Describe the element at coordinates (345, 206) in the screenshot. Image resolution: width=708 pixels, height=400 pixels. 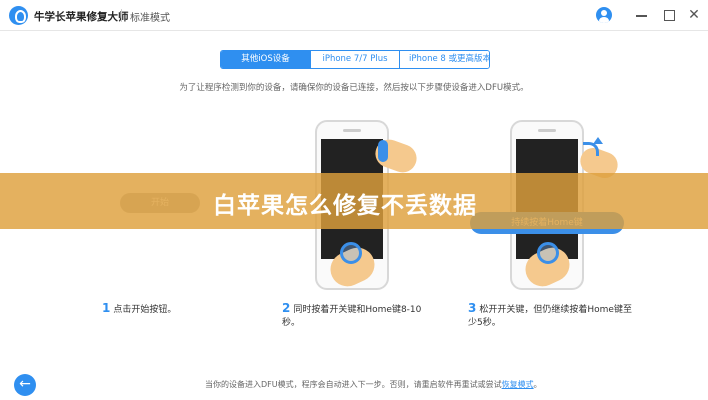
I see `banner-title: 白苹果怎么修复不丢数据` at that location.